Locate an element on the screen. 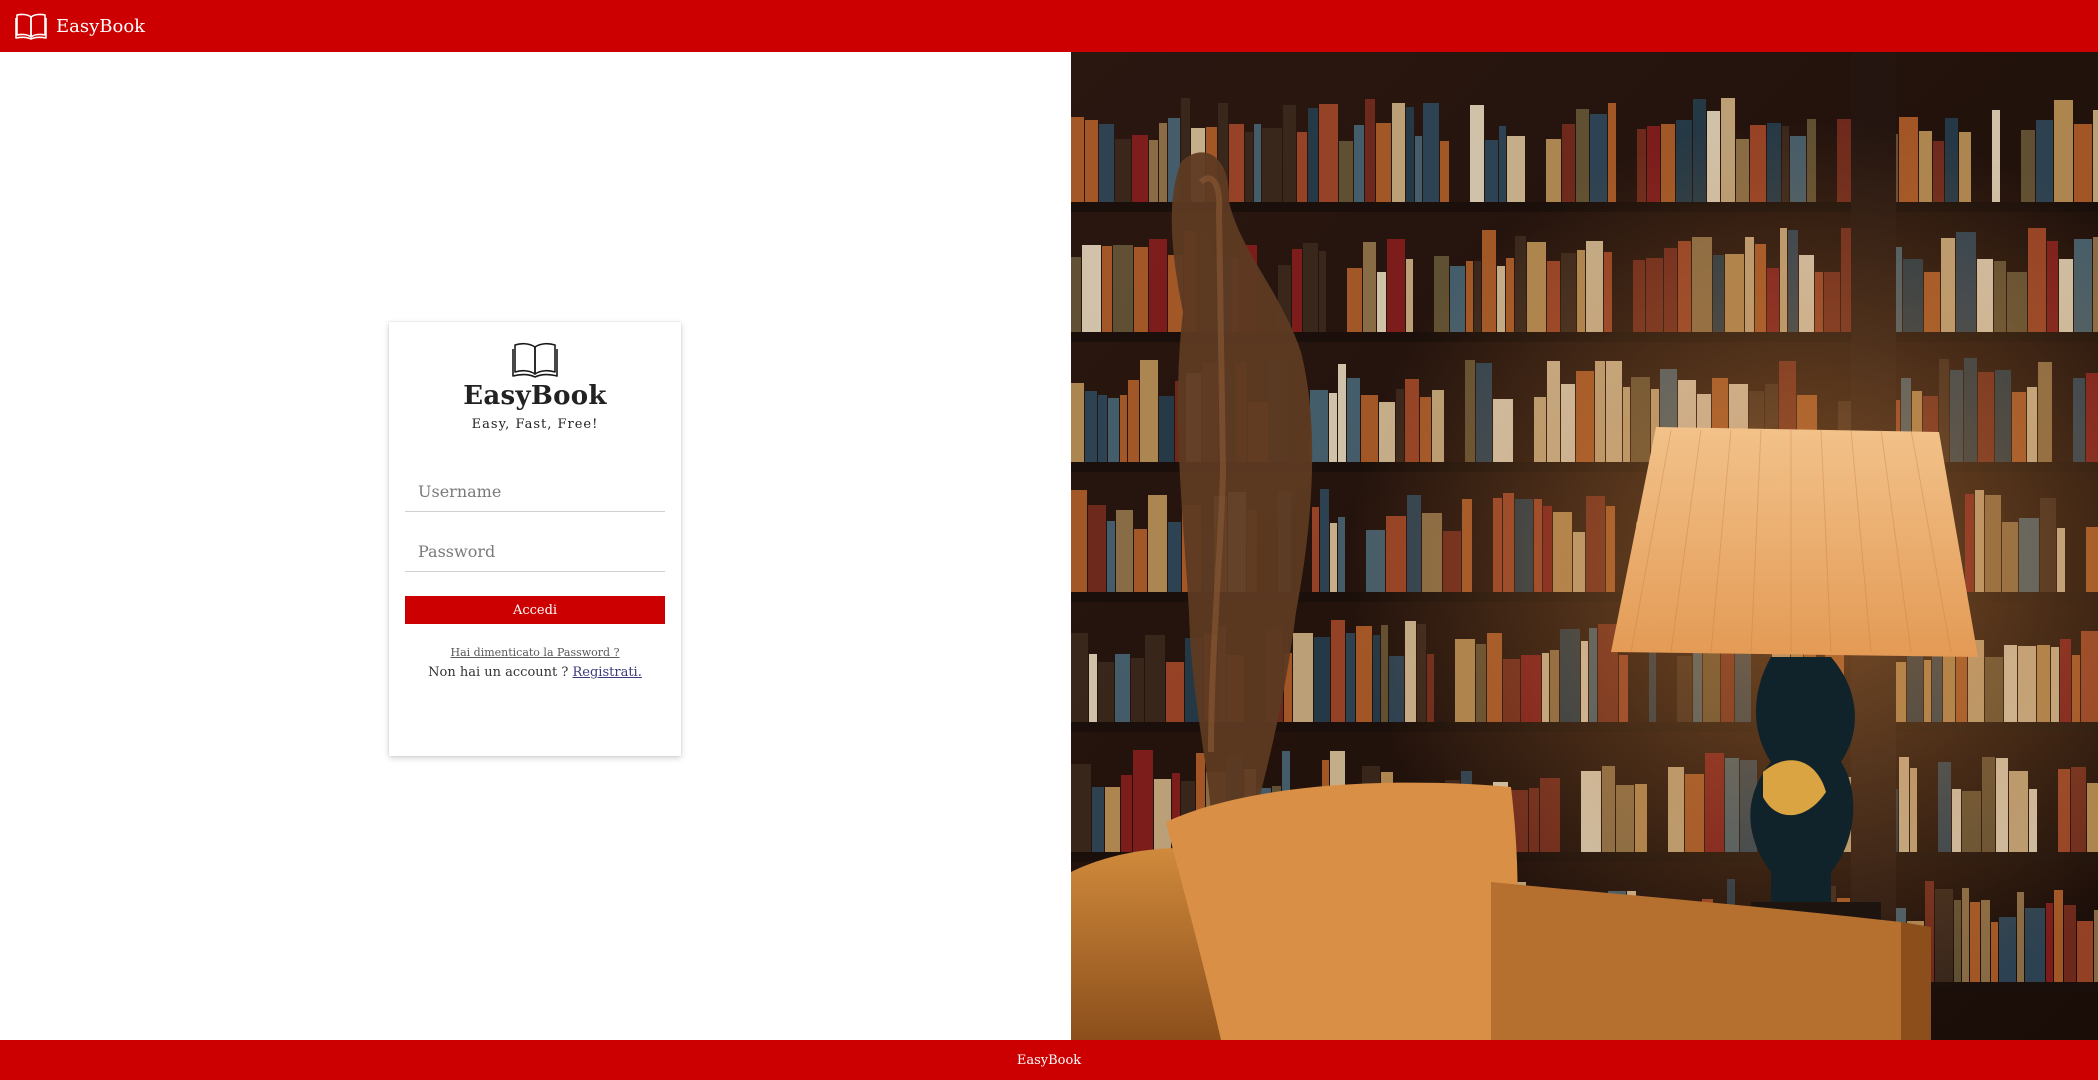 The height and width of the screenshot is (1080, 2098). register-link: Registrati. is located at coordinates (607, 672).